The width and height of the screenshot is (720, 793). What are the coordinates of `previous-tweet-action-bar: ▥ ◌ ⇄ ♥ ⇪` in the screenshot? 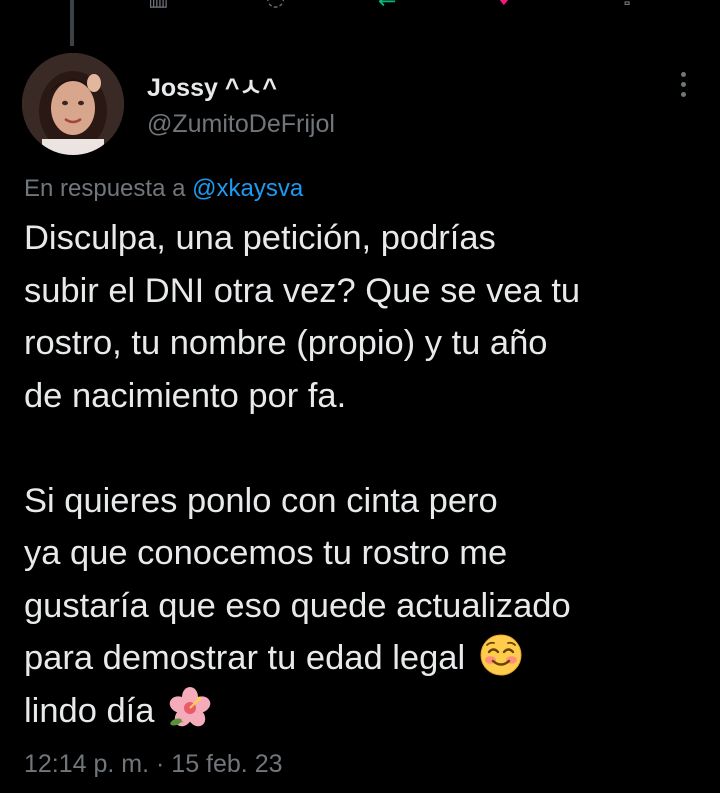 It's located at (360, 5).